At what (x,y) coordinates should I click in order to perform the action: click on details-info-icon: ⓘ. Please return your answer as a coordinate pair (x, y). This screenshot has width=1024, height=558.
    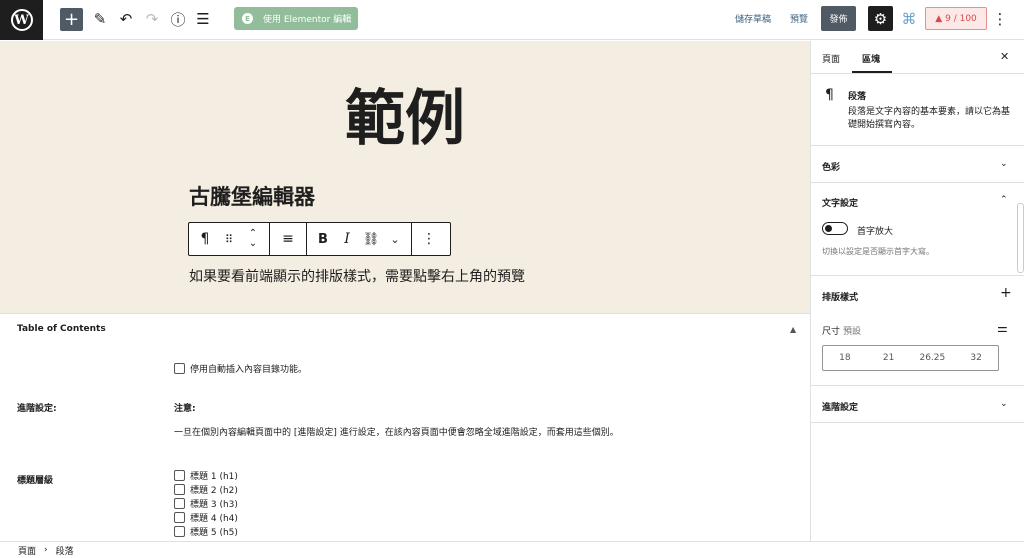
    Looking at the image, I should click on (178, 19).